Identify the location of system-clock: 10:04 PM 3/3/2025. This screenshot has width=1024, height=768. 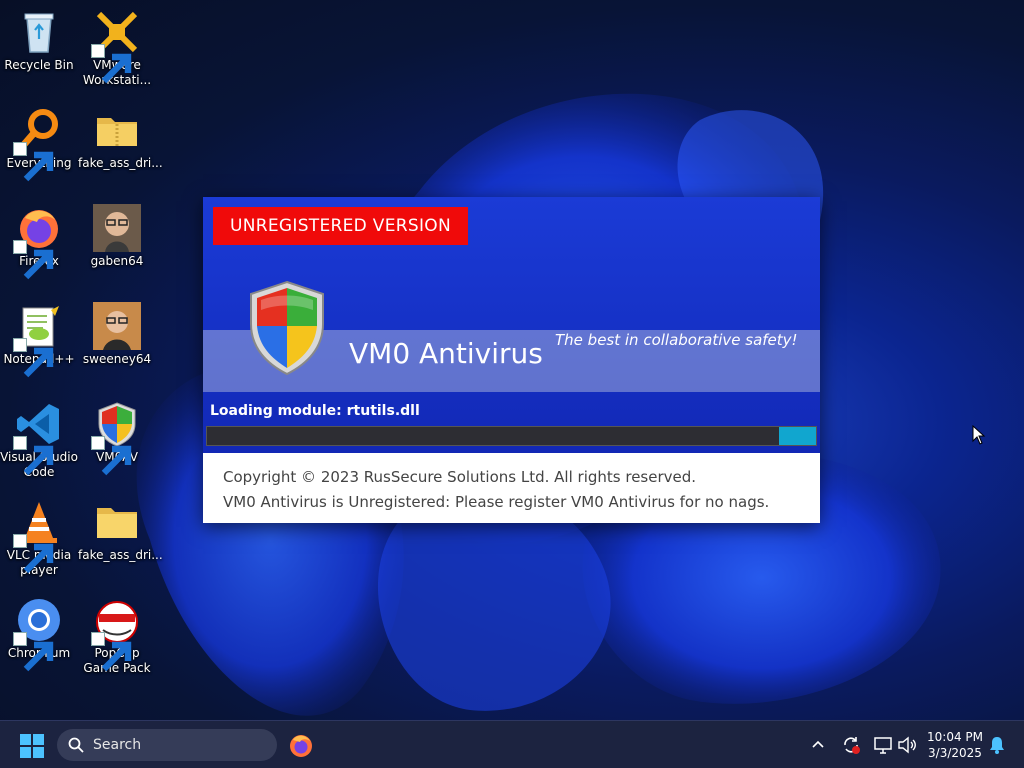
(955, 745).